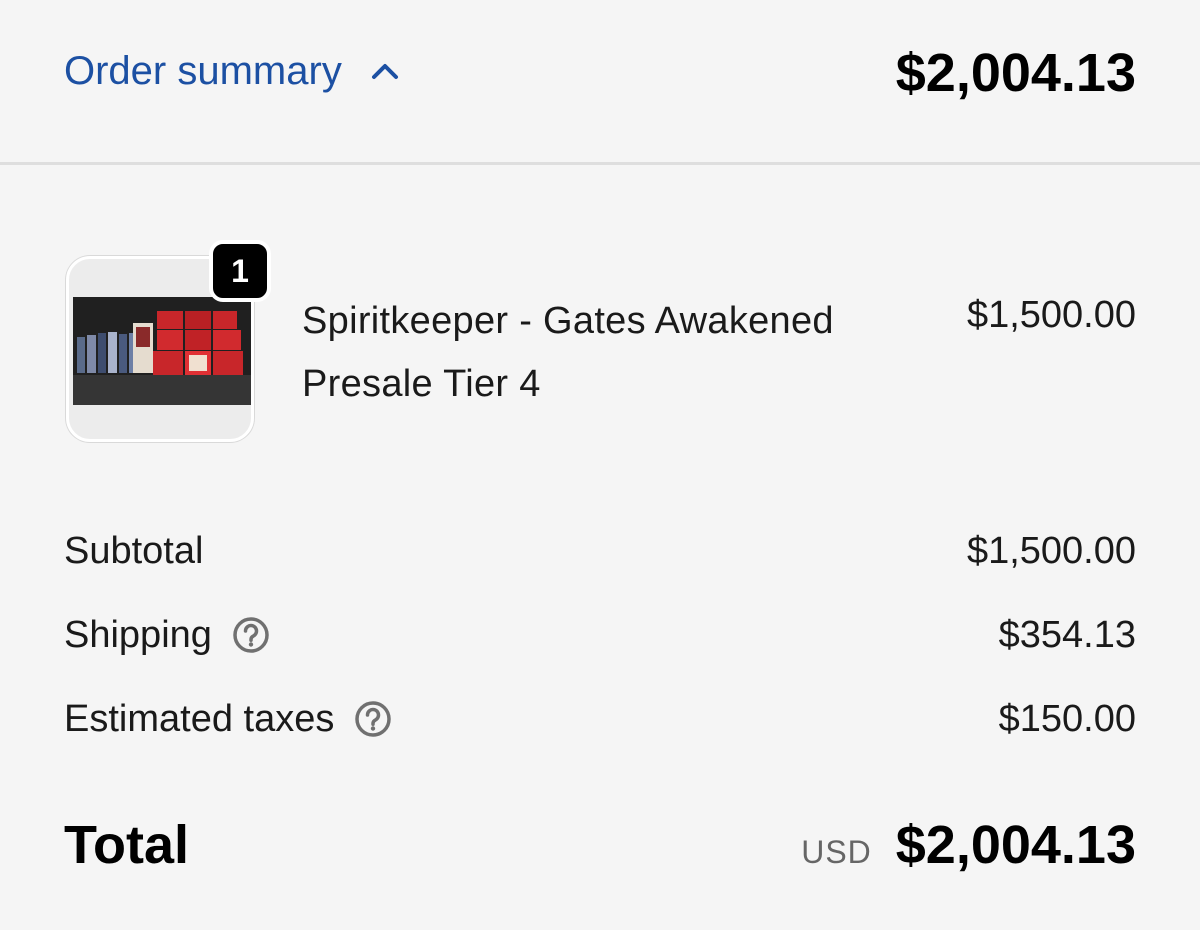 The image size is (1200, 930). I want to click on product-image, so click(162, 351).